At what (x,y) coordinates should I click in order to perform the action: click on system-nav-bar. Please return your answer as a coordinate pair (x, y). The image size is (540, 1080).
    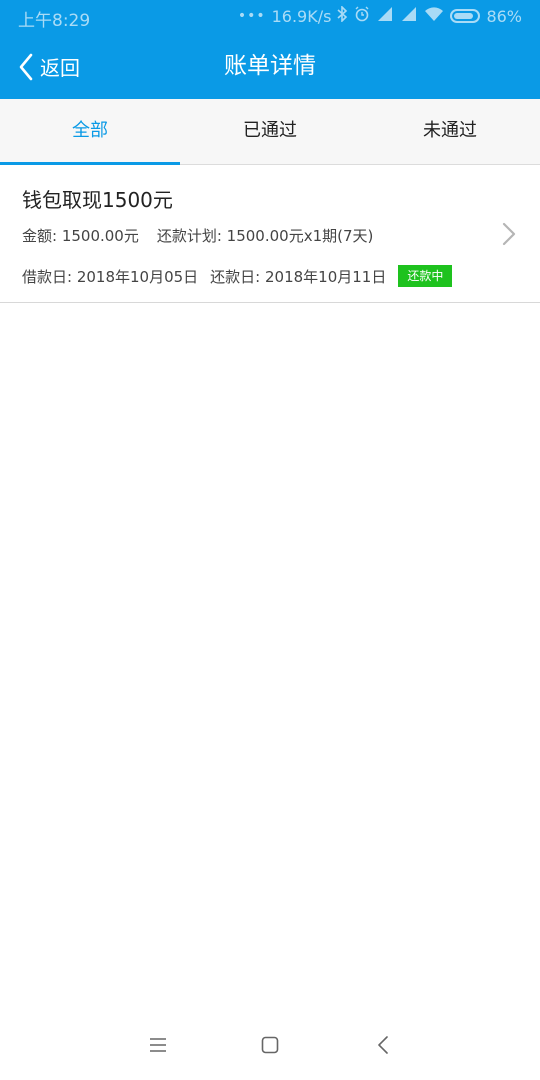
    Looking at the image, I should click on (270, 1047).